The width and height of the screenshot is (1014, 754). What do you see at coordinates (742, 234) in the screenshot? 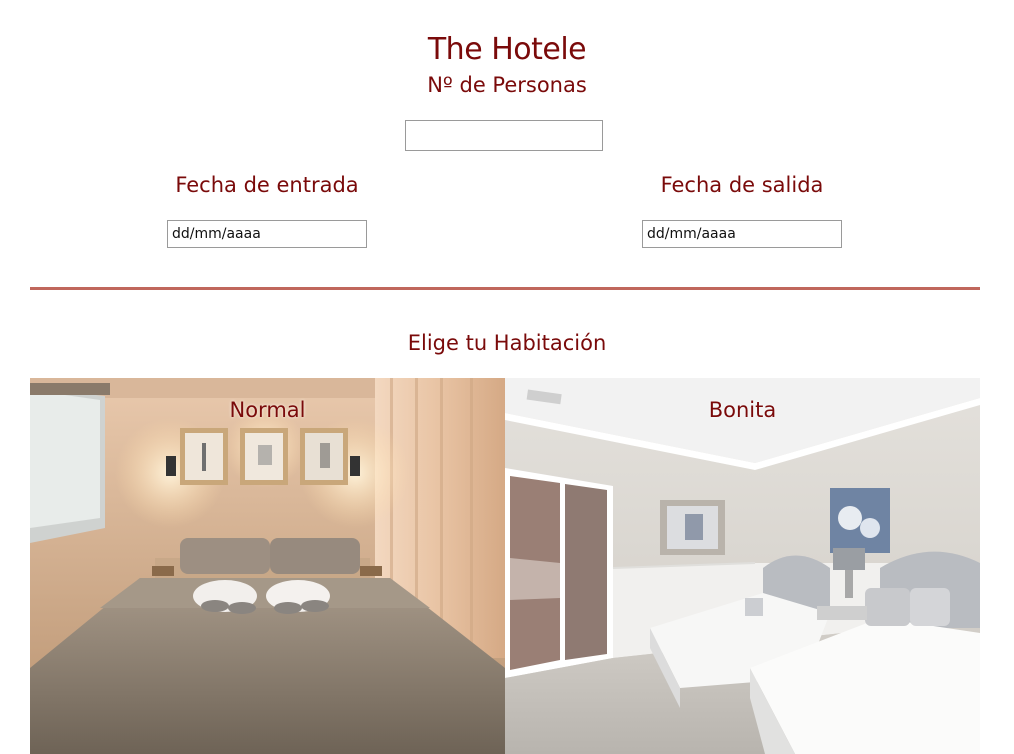
I see `checkout-date-input: dd/mm/aaaa` at bounding box center [742, 234].